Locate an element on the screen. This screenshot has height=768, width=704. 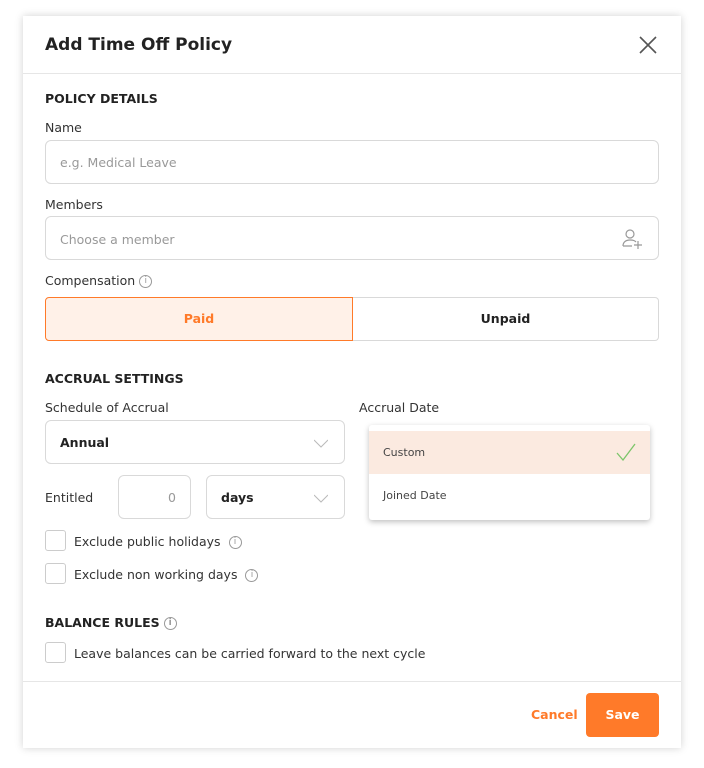
balance-rules-heading: BALANCE RULES i is located at coordinates (111, 622).